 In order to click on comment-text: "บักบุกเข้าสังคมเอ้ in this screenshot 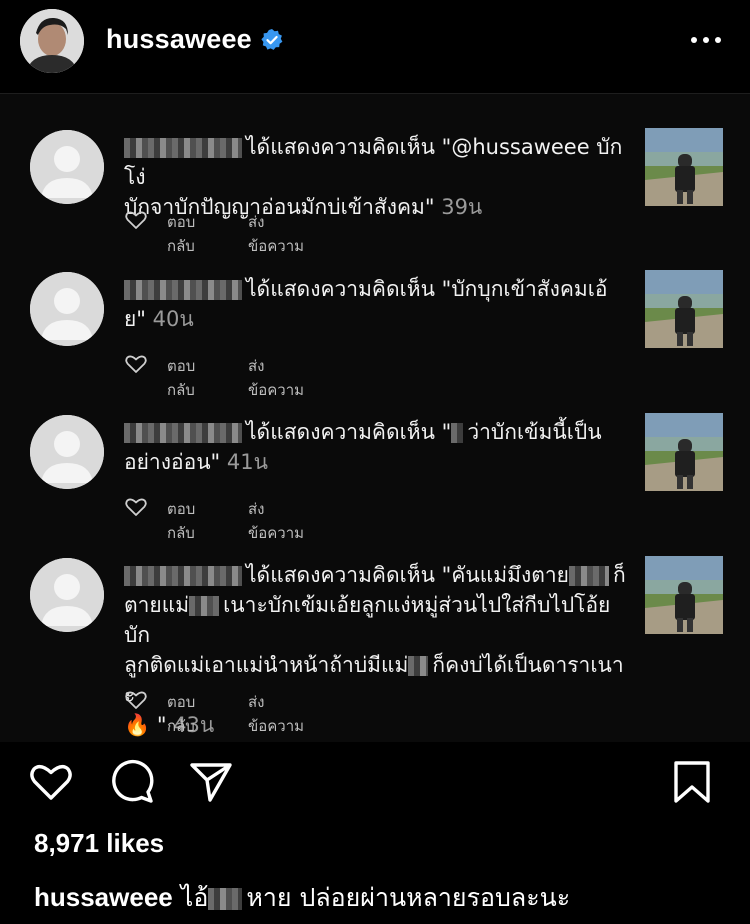, I will do `click(524, 289)`.